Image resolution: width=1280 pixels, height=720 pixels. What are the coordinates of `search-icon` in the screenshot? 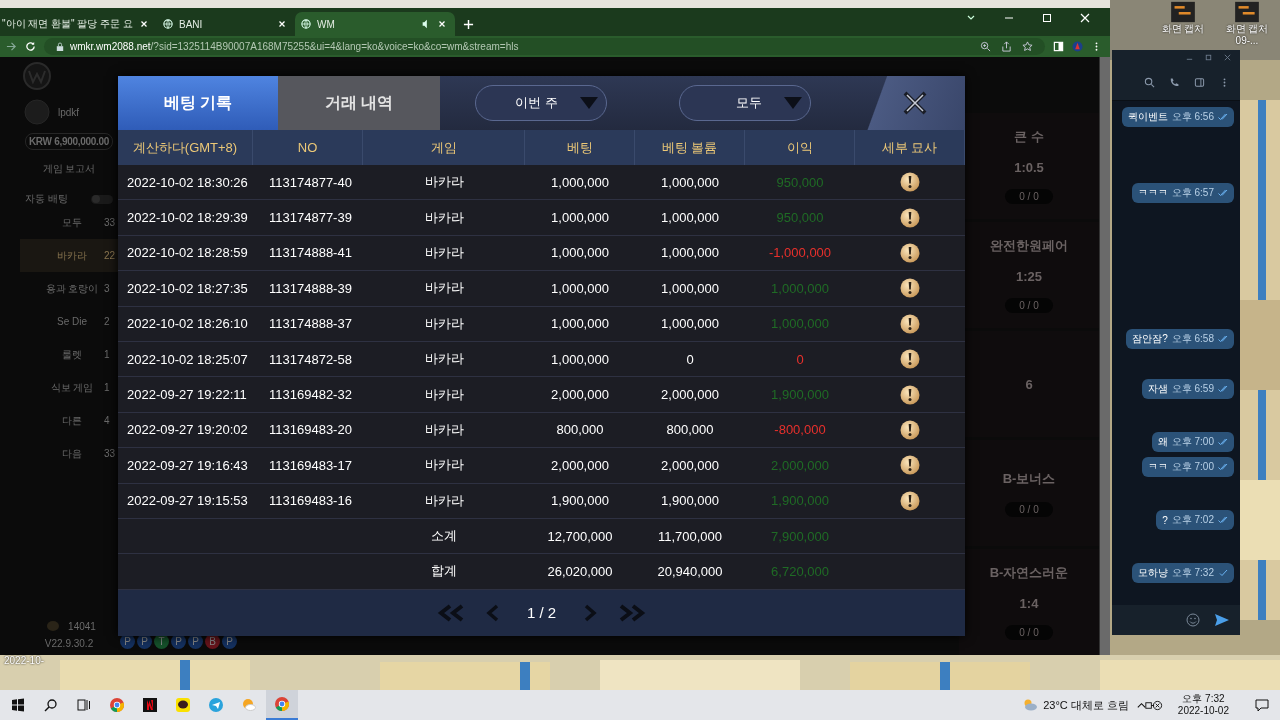 It's located at (51, 705).